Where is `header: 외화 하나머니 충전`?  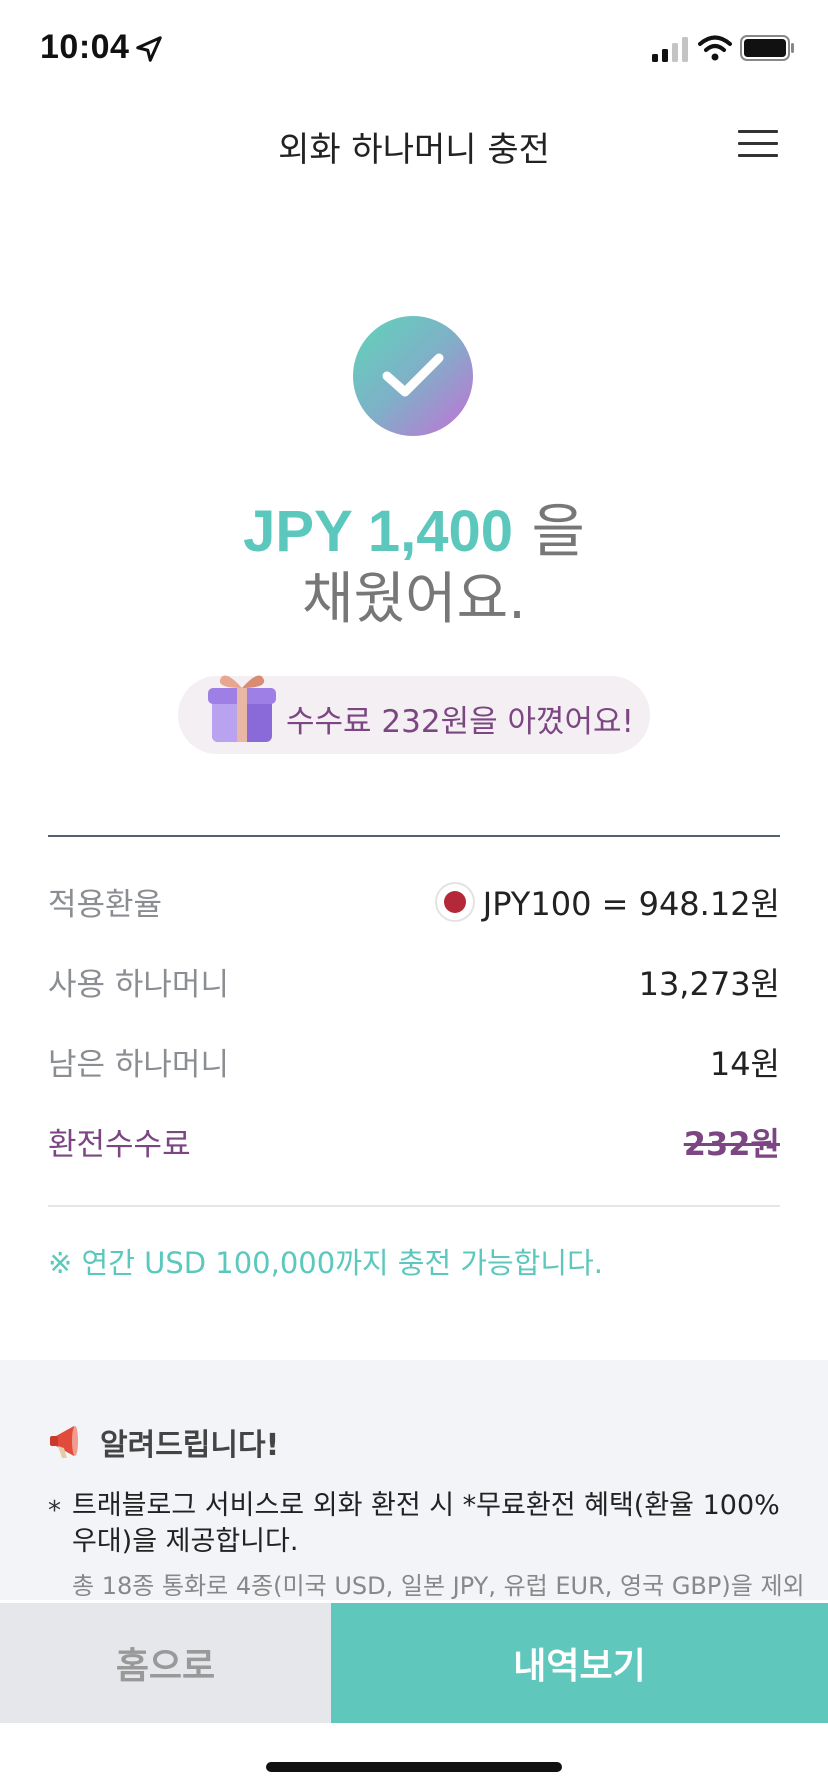 header: 외화 하나머니 충전 is located at coordinates (414, 145).